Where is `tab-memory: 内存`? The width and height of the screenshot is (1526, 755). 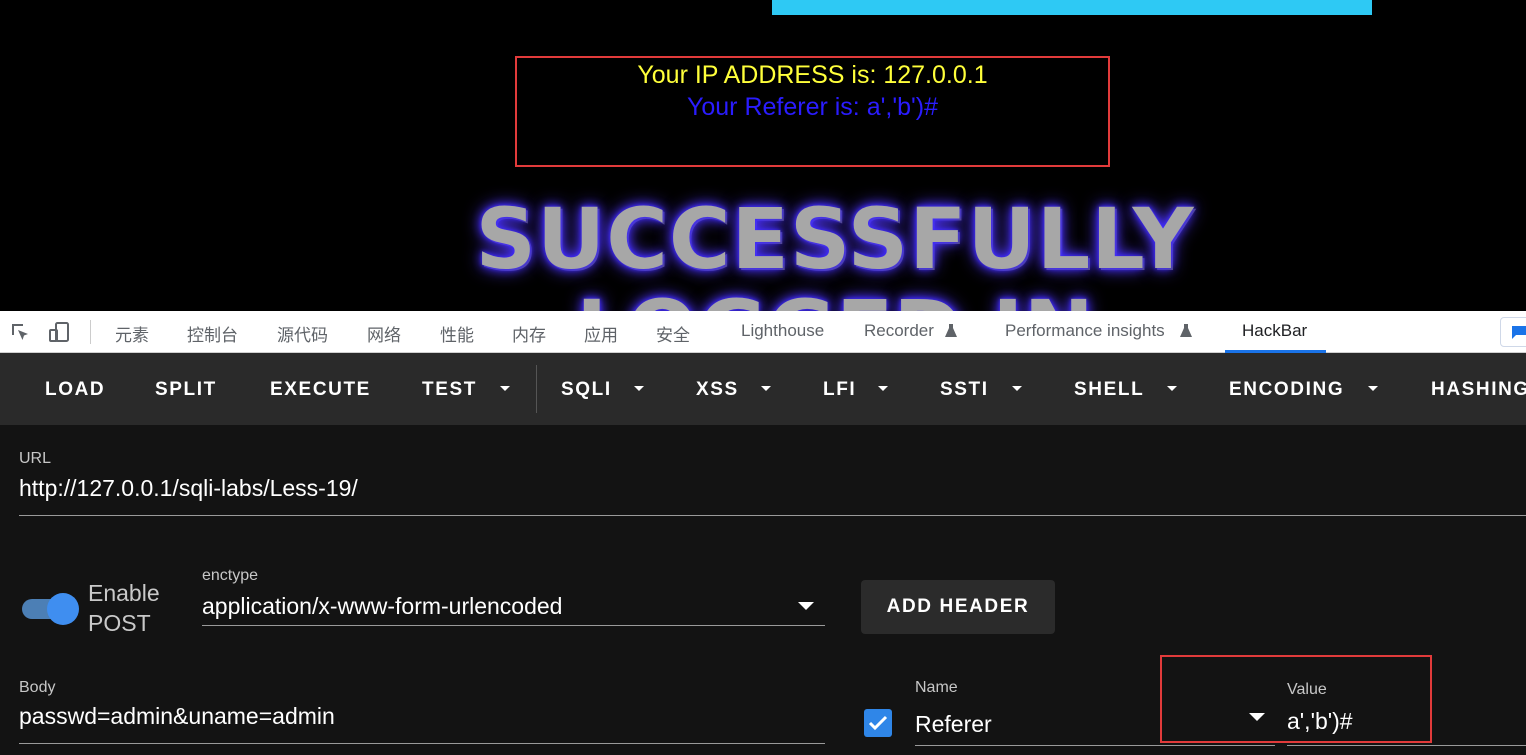 tab-memory: 内存 is located at coordinates (529, 333).